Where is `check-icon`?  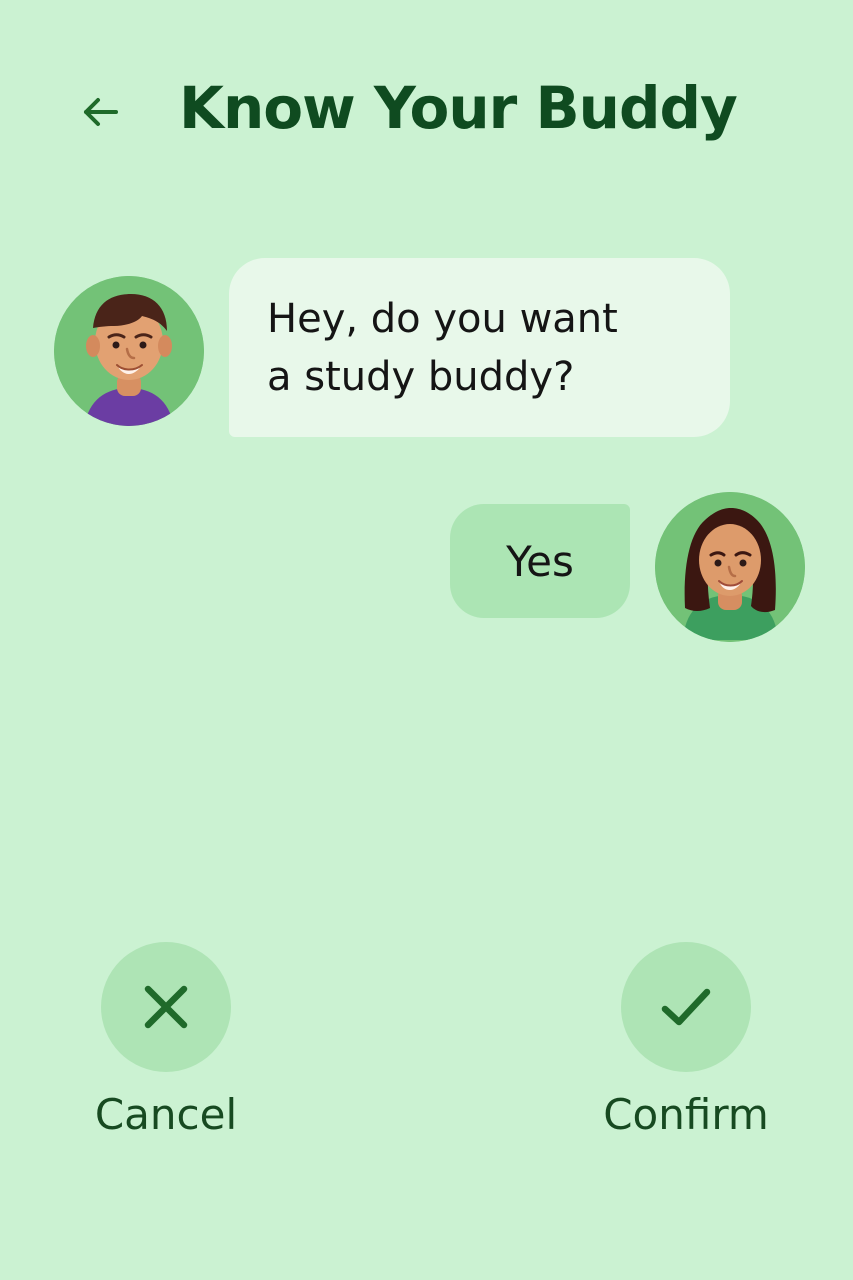 check-icon is located at coordinates (686, 1007).